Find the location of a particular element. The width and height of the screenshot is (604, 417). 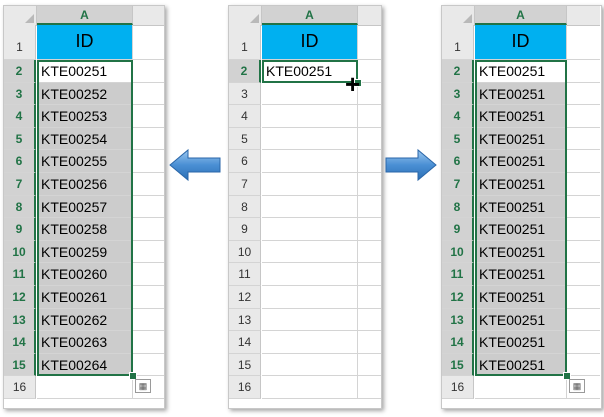

cell-b6 is located at coordinates (369, 161).